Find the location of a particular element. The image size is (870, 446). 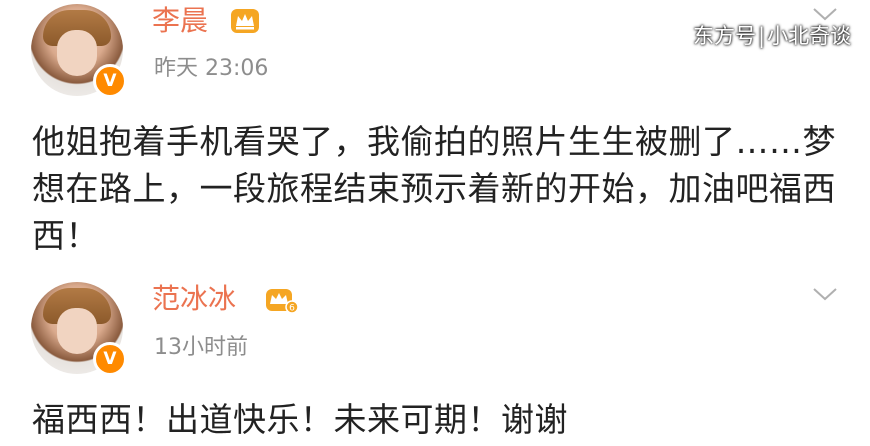

post-time: 昨天 23:06 is located at coordinates (211, 68).